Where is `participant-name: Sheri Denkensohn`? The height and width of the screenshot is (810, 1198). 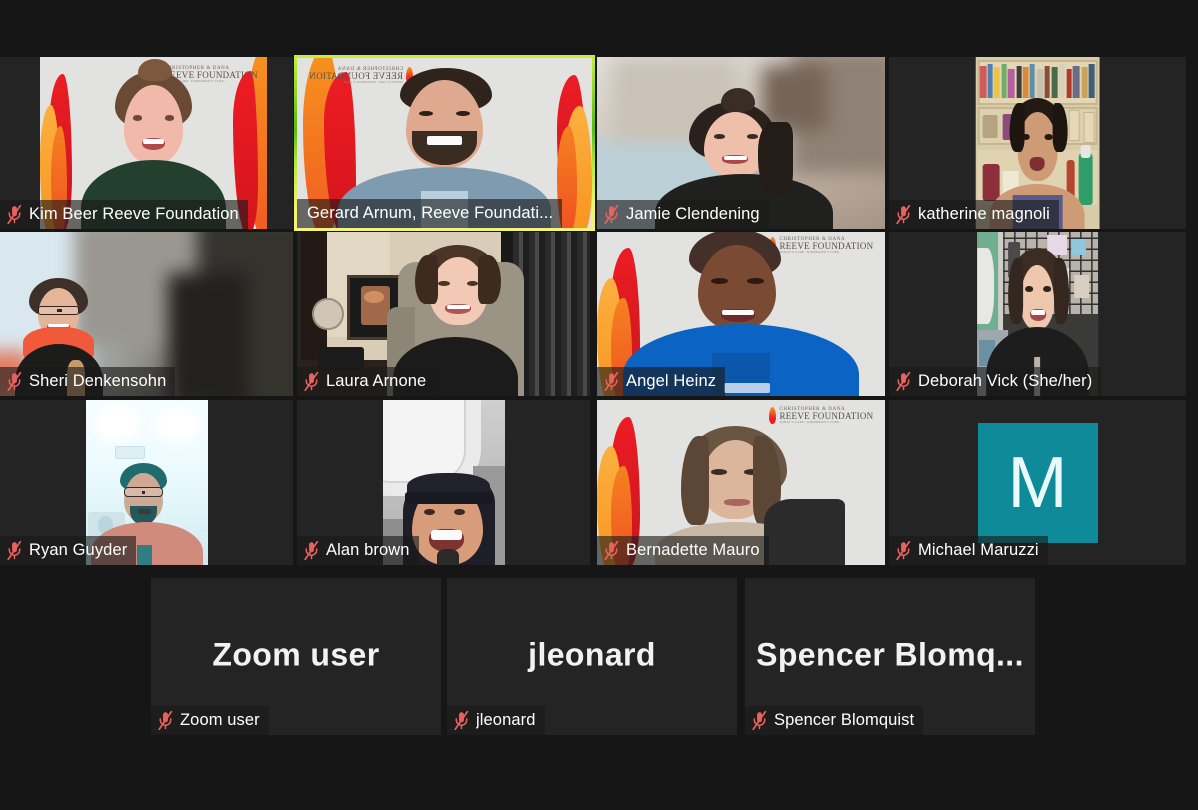
participant-name: Sheri Denkensohn is located at coordinates (98, 381).